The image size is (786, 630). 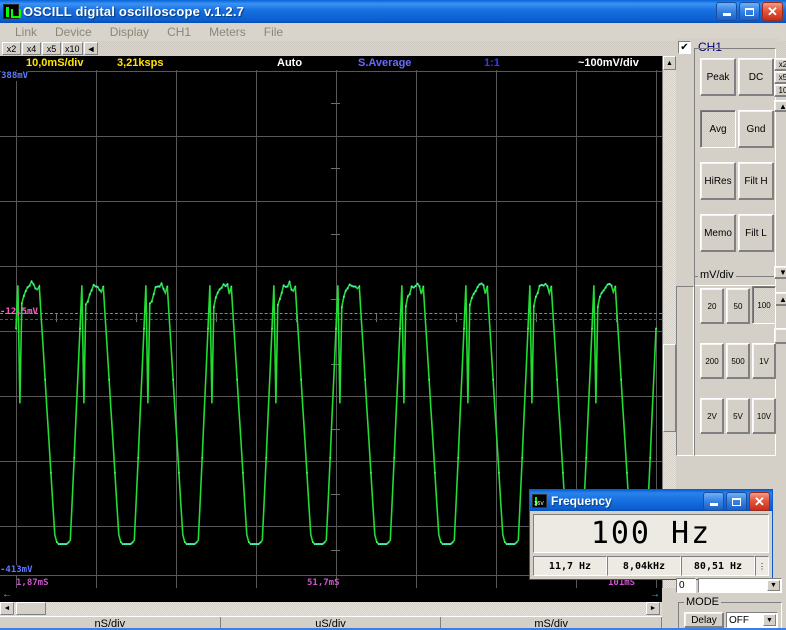 What do you see at coordinates (492, 63) in the screenshot?
I see `status-probe: 1:1` at bounding box center [492, 63].